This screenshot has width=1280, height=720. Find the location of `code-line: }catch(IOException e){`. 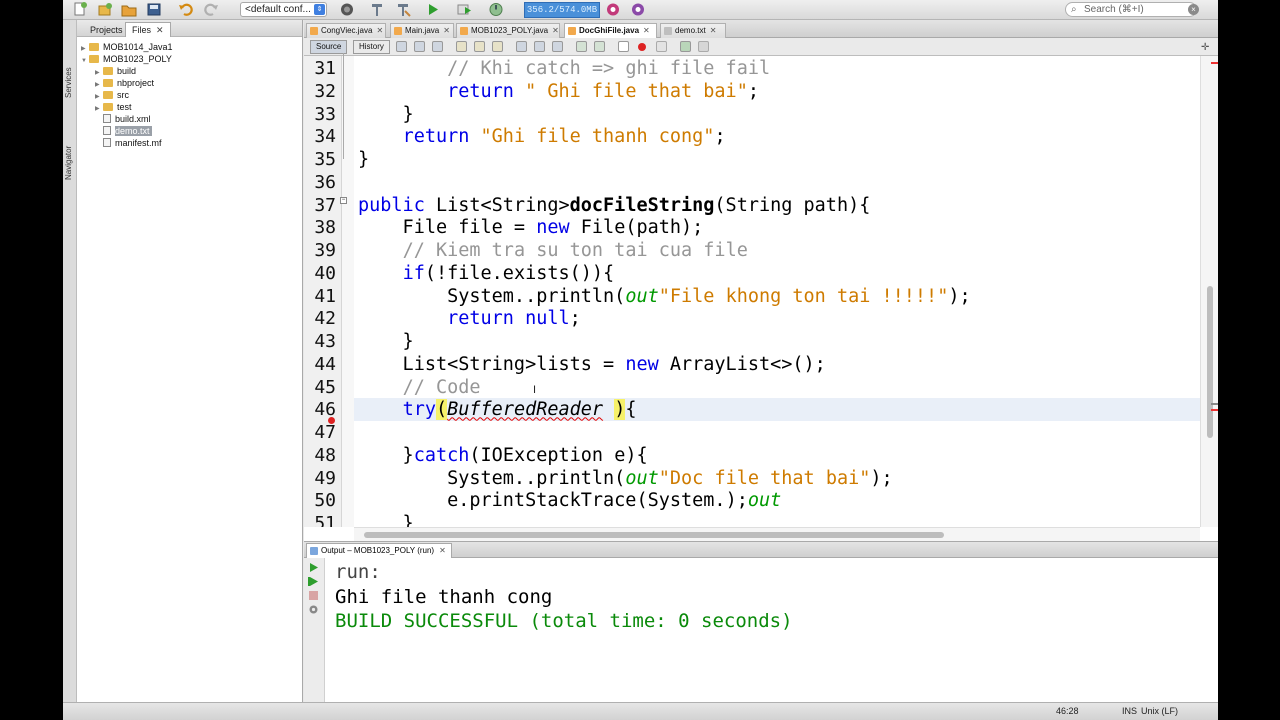

code-line: }catch(IOException e){ is located at coordinates (777, 455).